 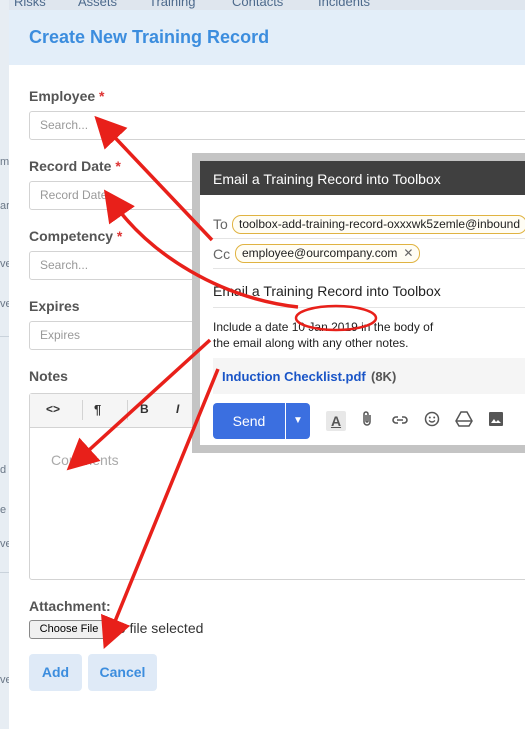 I want to click on link-icon, so click(x=400, y=421).